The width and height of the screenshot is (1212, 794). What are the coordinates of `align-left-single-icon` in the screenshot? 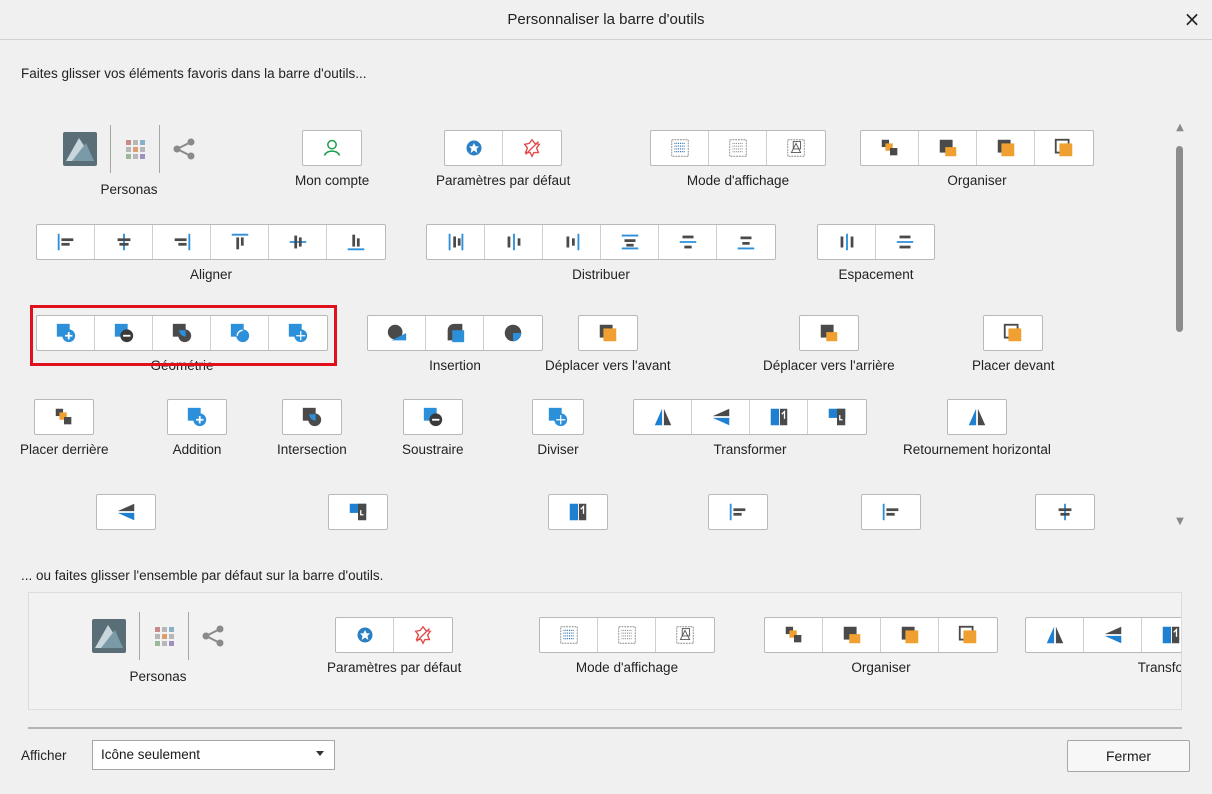 It's located at (738, 512).